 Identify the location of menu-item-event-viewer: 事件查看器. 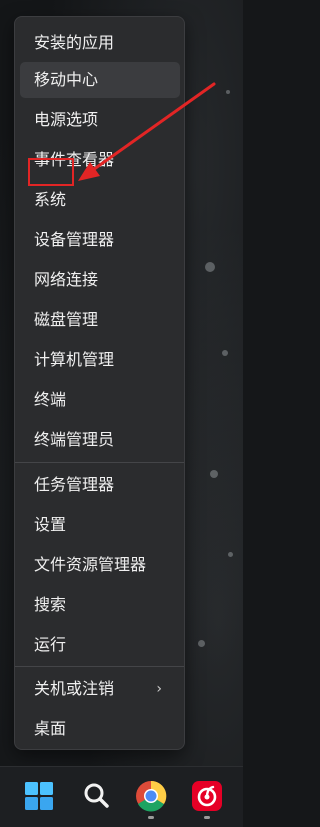
(100, 160).